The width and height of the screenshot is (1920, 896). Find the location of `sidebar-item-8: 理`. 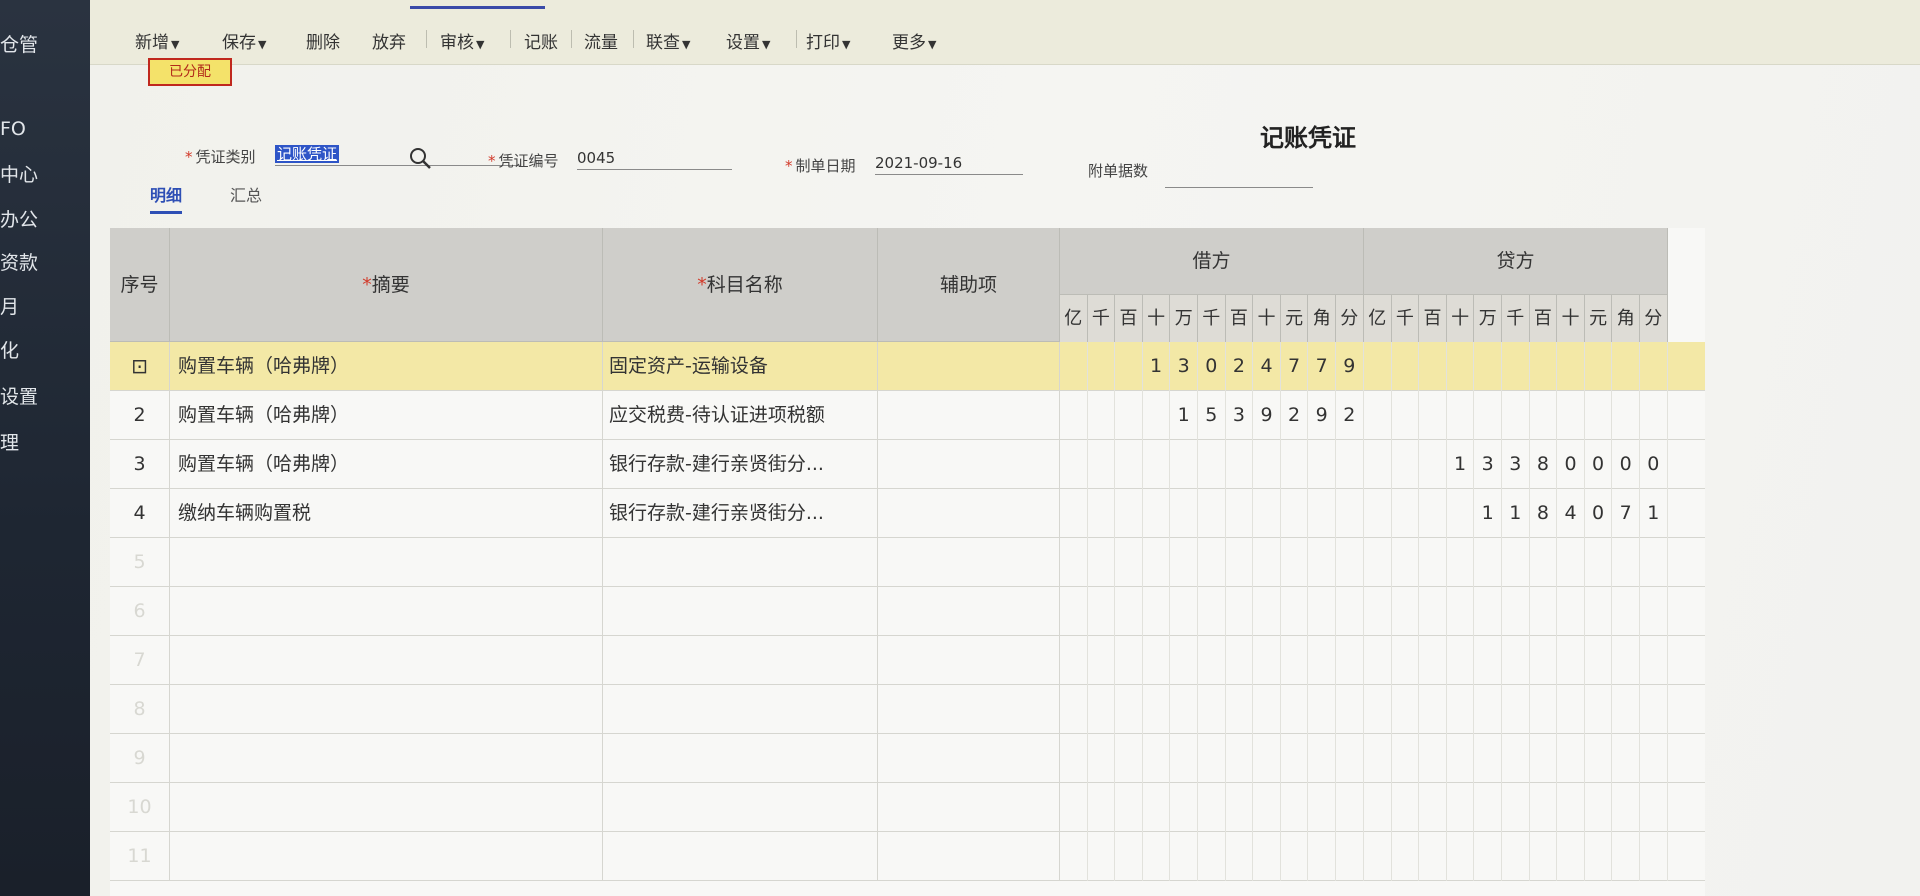

sidebar-item-8: 理 is located at coordinates (9, 441).